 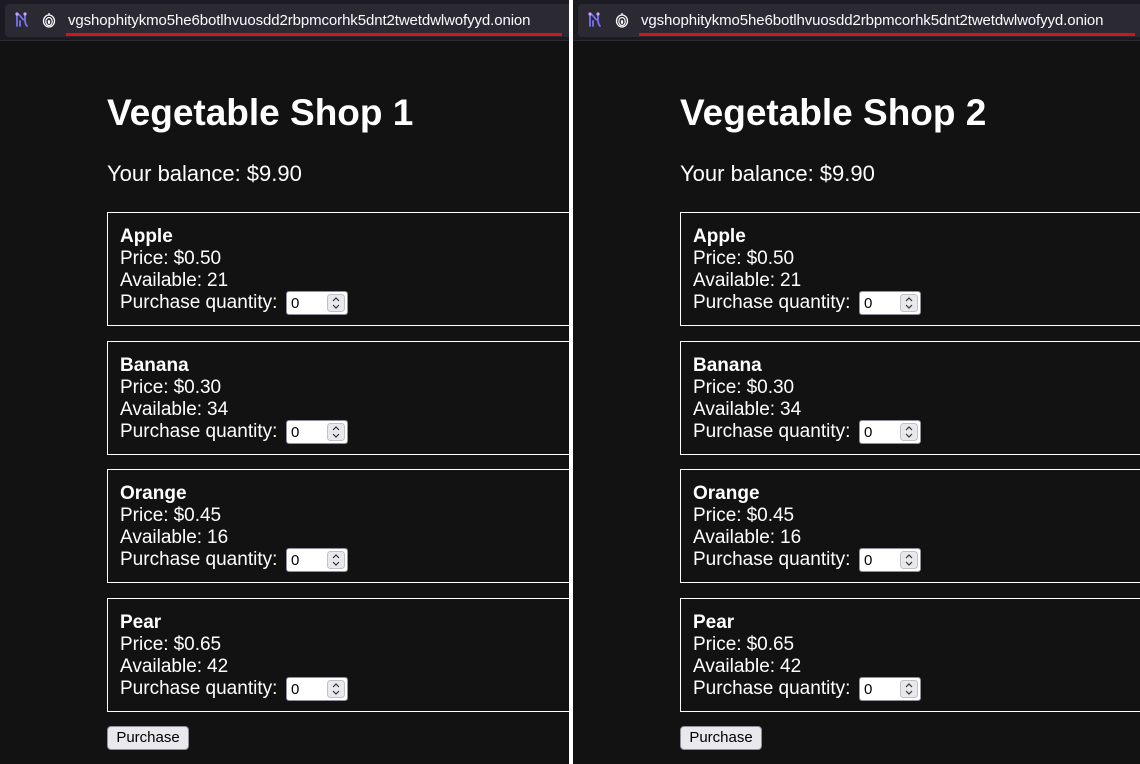 I want to click on price-value: $0.30, so click(x=197, y=387).